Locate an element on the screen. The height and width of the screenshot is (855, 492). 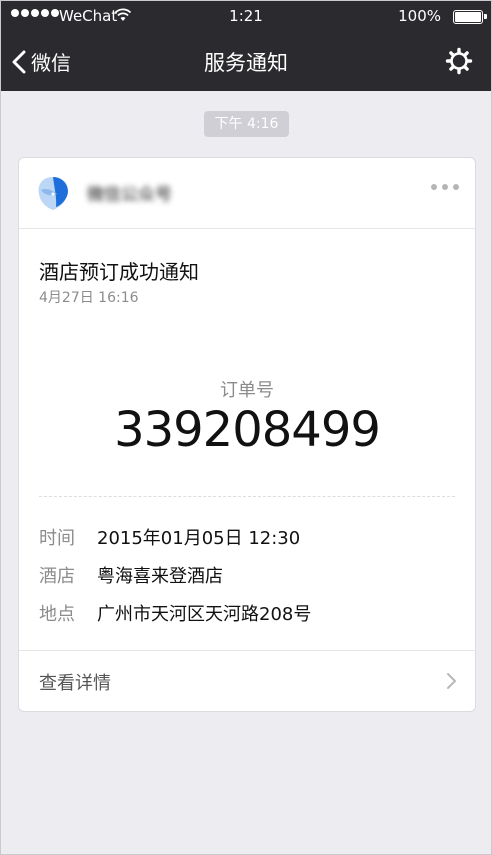
battery-icon is located at coordinates (468, 17).